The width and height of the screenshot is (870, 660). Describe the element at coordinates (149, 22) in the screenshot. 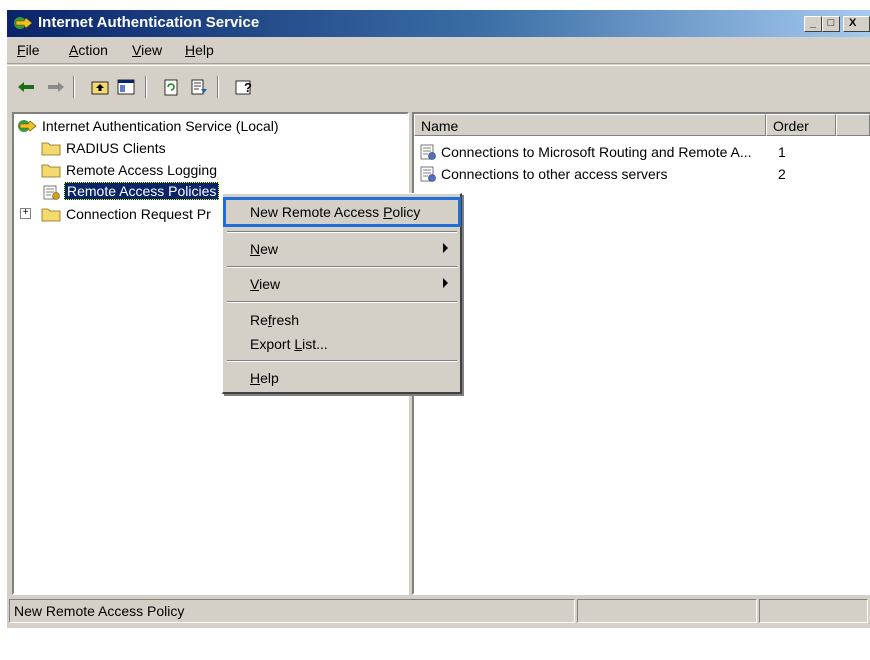

I see `window-title: Internet Authentication Service` at that location.